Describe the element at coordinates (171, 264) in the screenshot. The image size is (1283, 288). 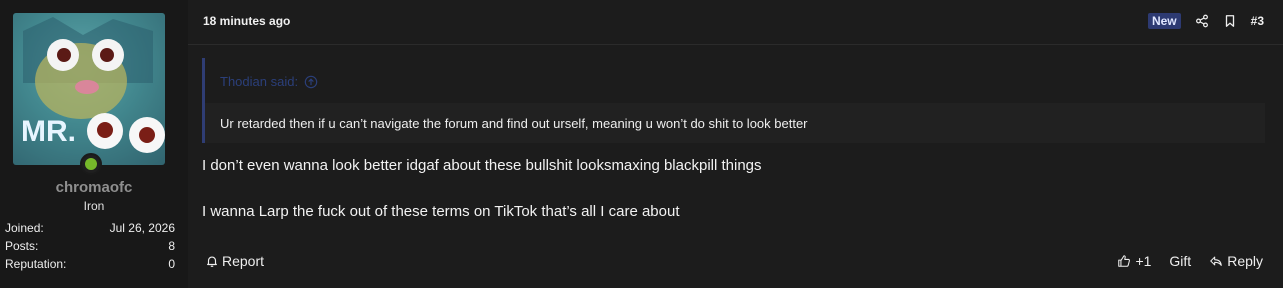
I see `stat-value: 0` at that location.